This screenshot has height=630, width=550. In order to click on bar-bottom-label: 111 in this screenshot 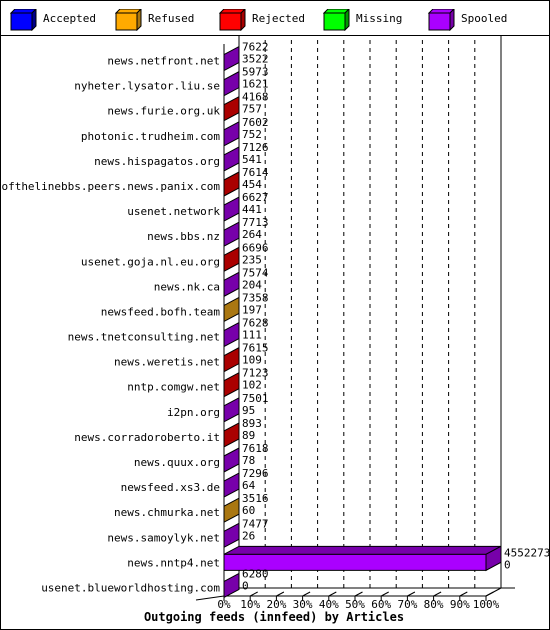, I will do `click(252, 335)`.